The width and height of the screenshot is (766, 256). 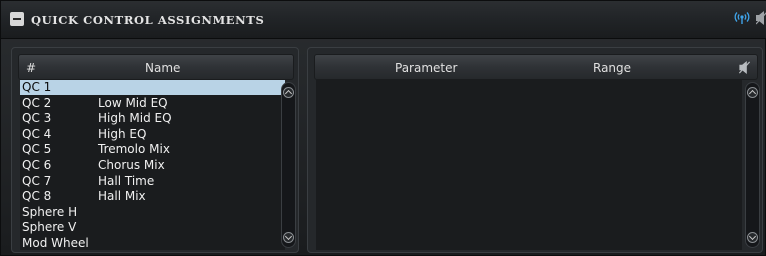 What do you see at coordinates (126, 180) in the screenshot?
I see `qc-assignment-name: Hall Time` at bounding box center [126, 180].